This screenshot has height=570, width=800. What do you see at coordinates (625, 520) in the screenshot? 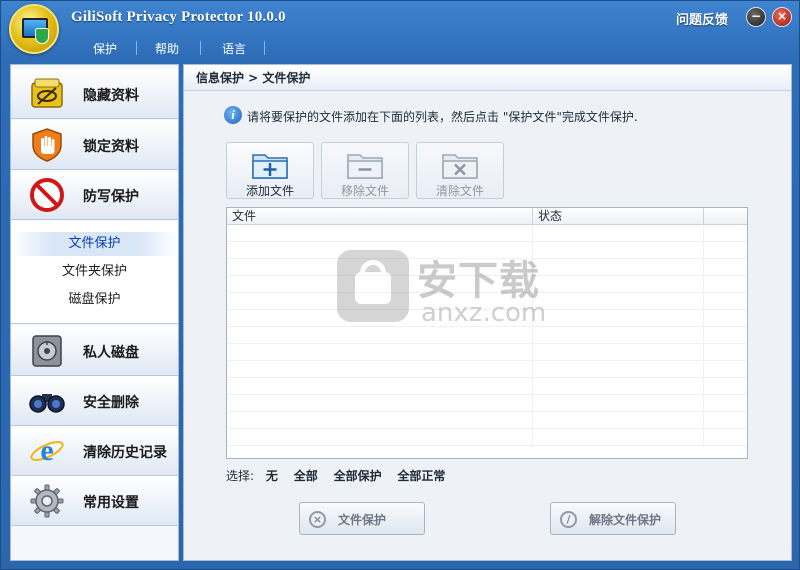
I see `unprotect-file-label: 解除文件保护` at bounding box center [625, 520].